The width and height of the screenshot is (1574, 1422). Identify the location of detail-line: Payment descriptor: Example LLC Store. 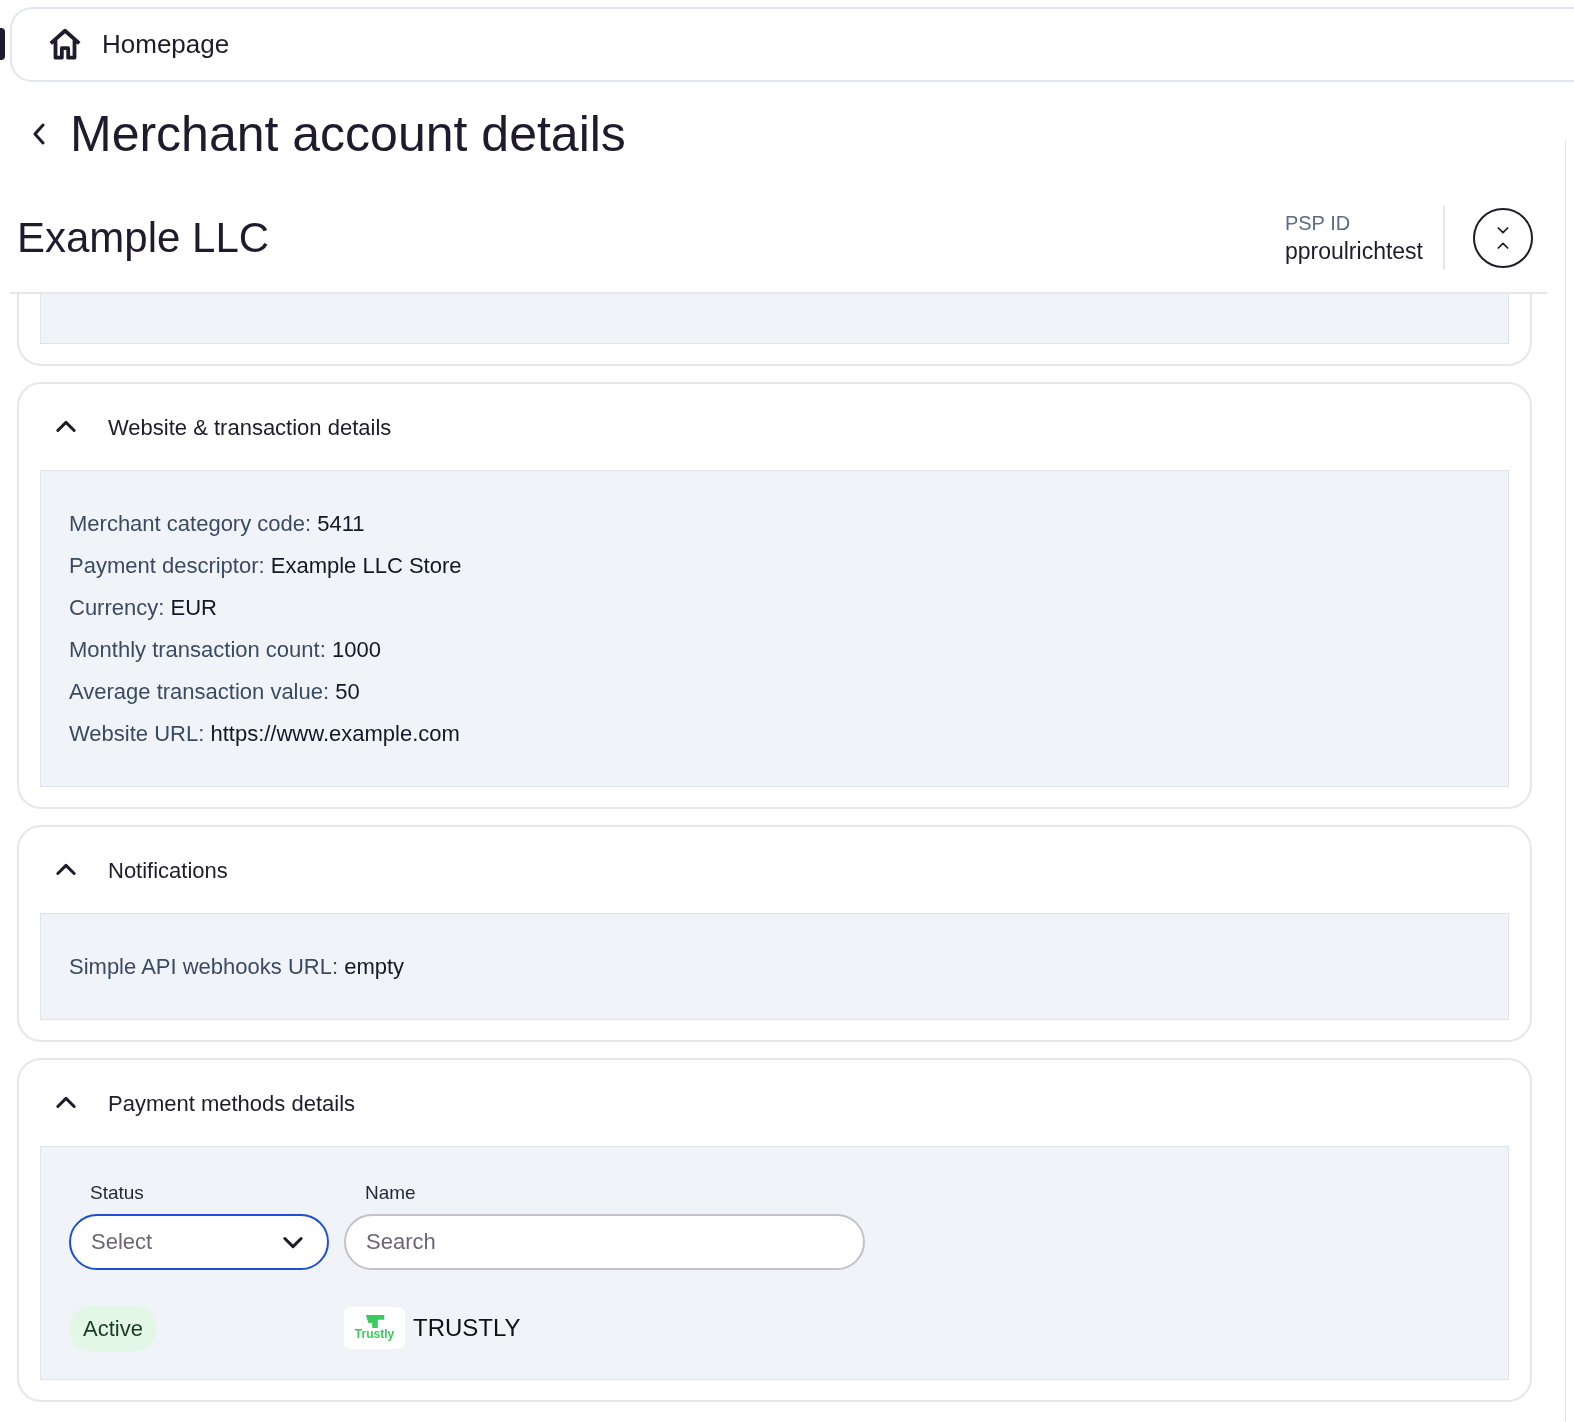
(266, 566).